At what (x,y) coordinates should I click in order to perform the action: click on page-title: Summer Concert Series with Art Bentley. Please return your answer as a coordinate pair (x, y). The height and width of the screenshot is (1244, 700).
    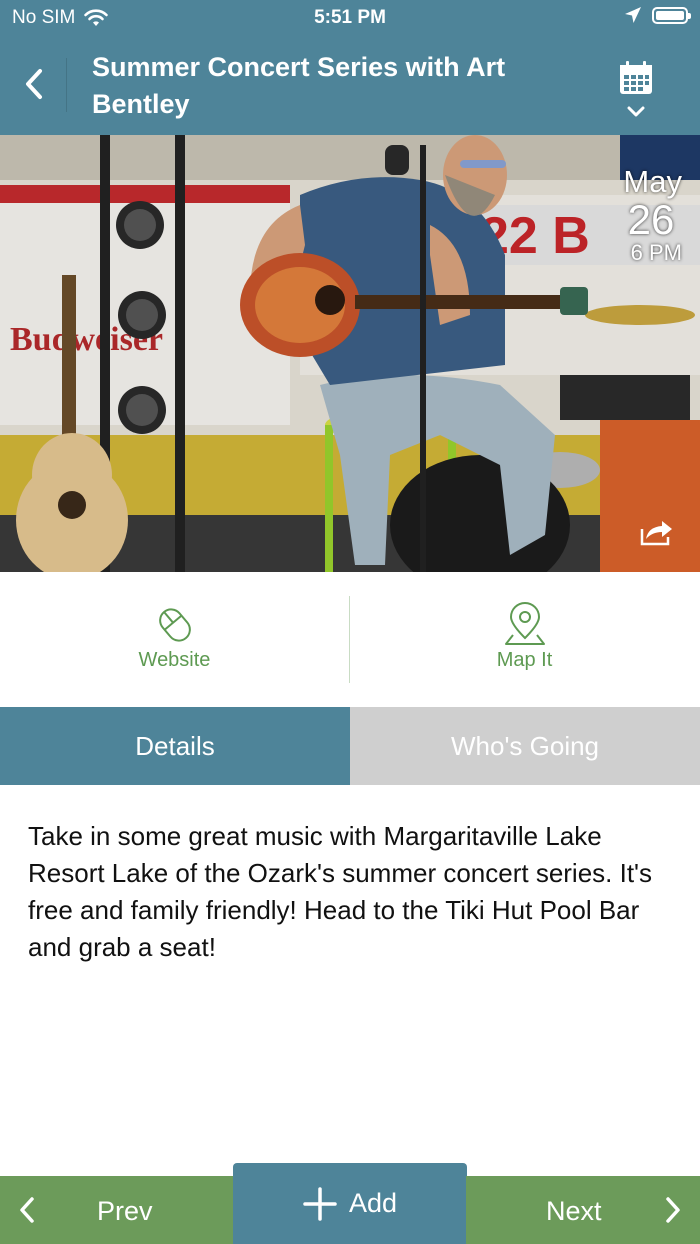
    Looking at the image, I should click on (299, 85).